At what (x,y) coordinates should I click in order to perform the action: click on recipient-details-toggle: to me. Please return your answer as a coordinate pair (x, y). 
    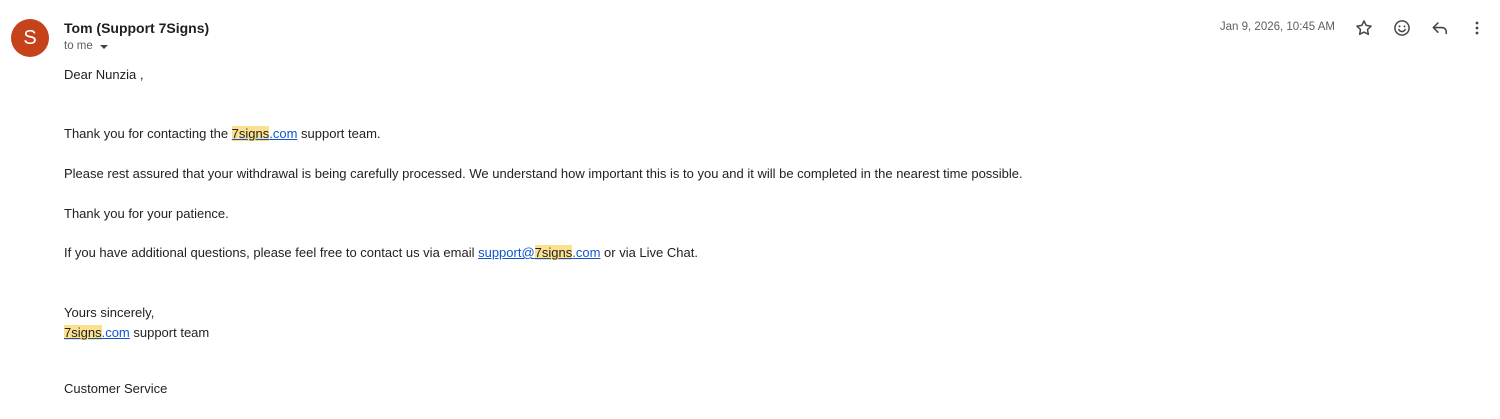
    Looking at the image, I should click on (86, 46).